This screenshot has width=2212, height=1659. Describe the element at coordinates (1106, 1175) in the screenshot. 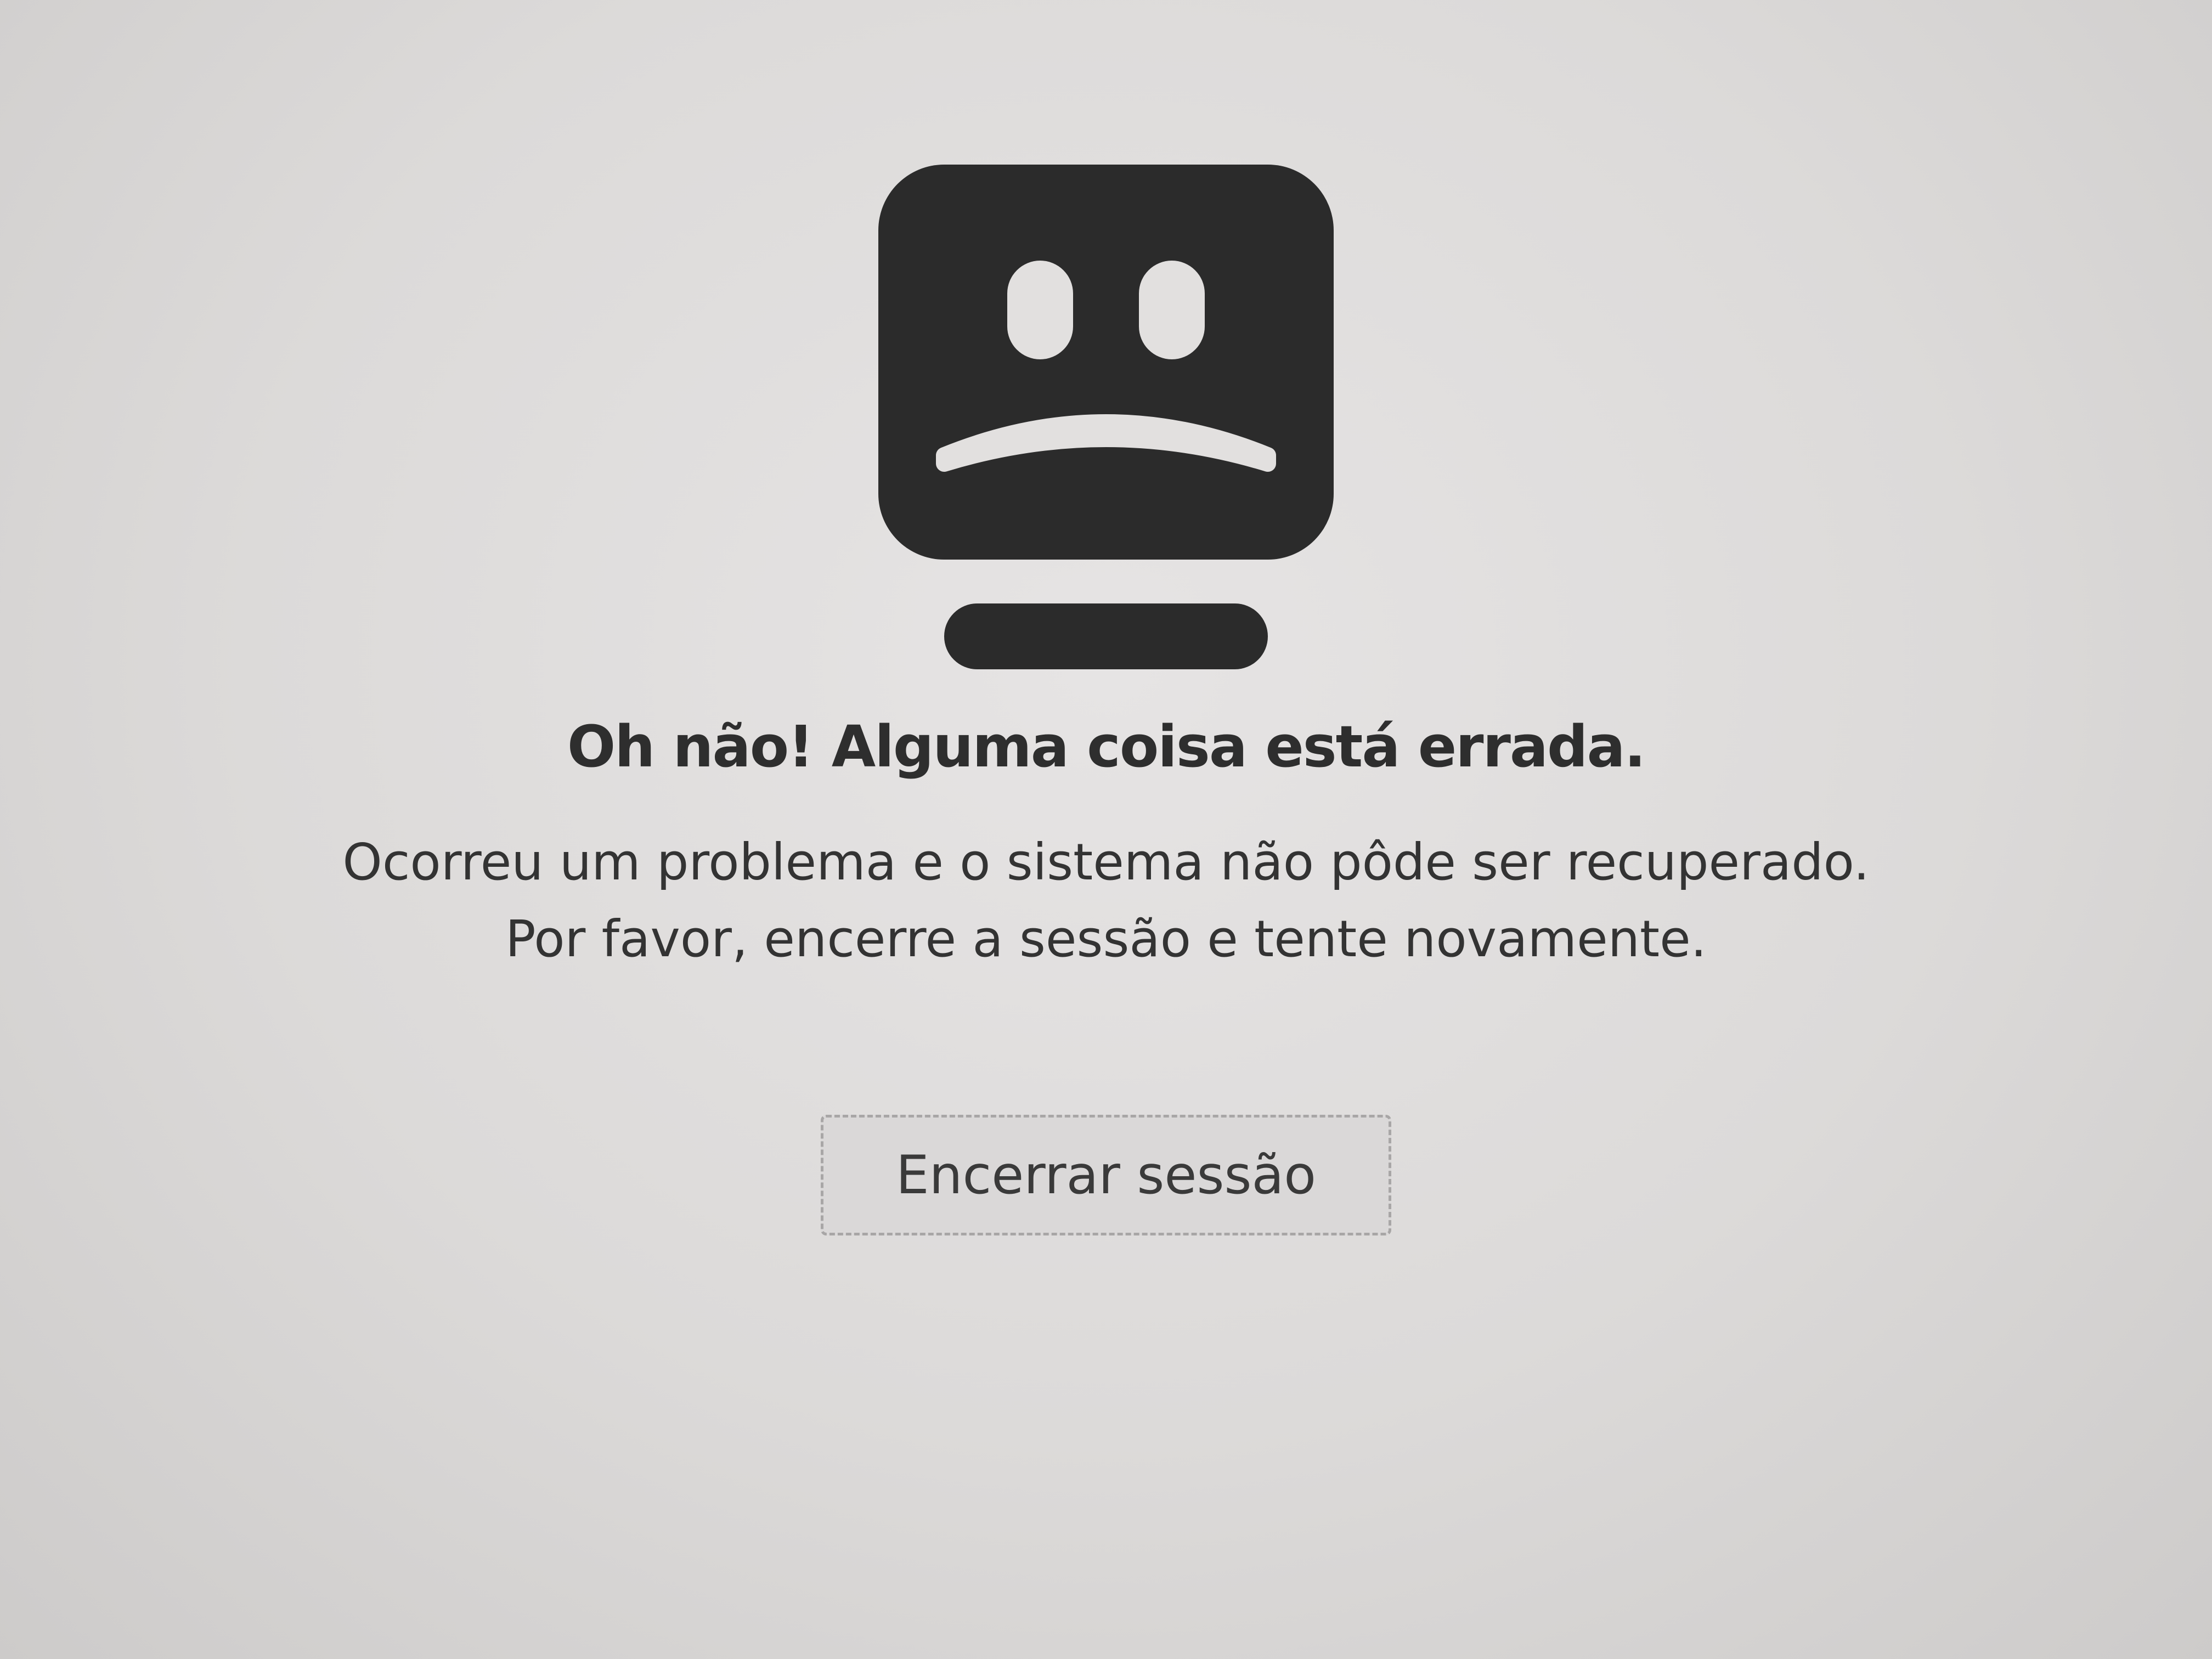

I see `logout-button: Encerrar sessão` at that location.